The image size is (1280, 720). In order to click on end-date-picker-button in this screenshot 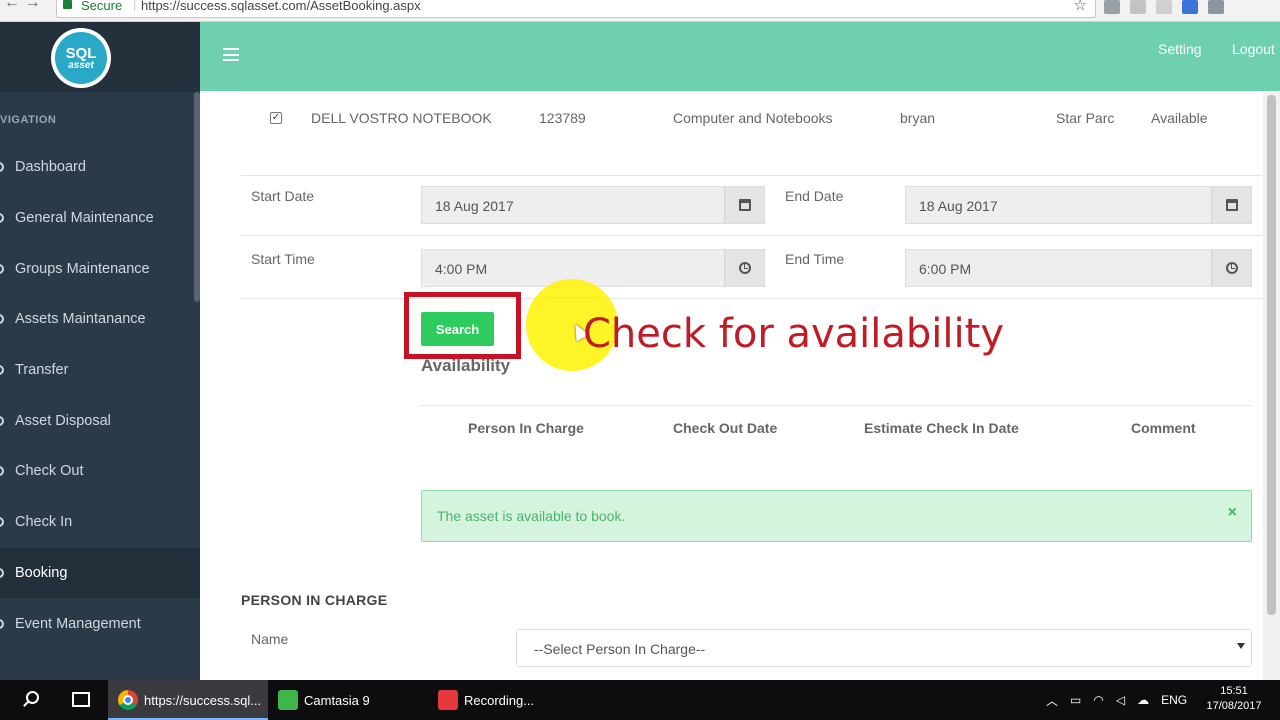, I will do `click(1231, 205)`.